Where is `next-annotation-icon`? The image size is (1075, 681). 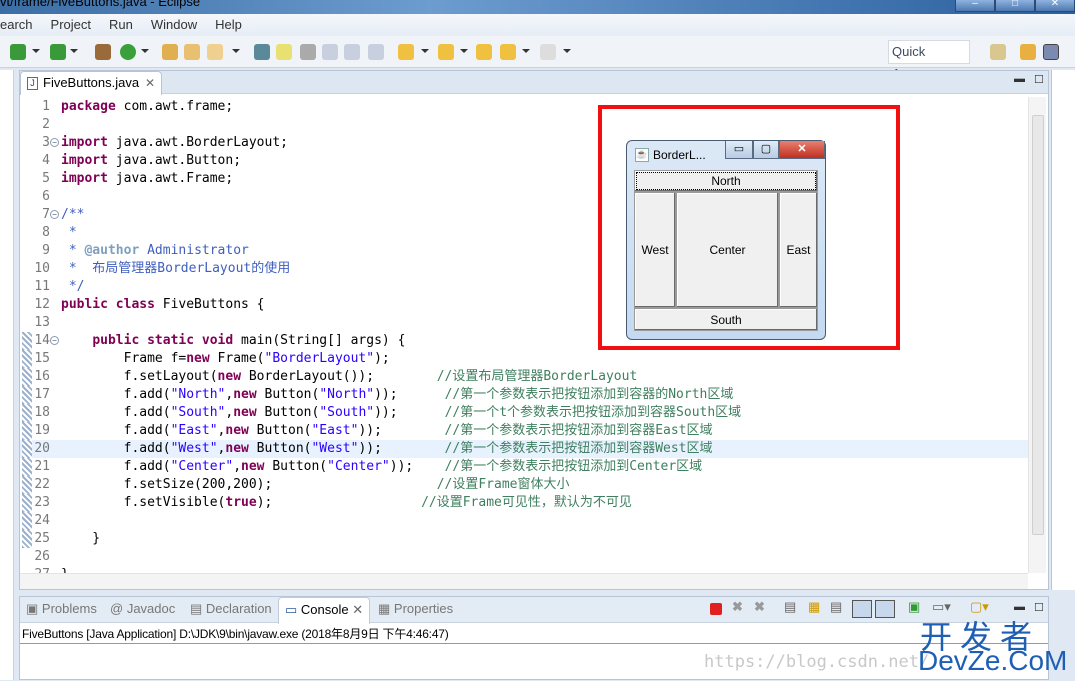
next-annotation-icon is located at coordinates (406, 52).